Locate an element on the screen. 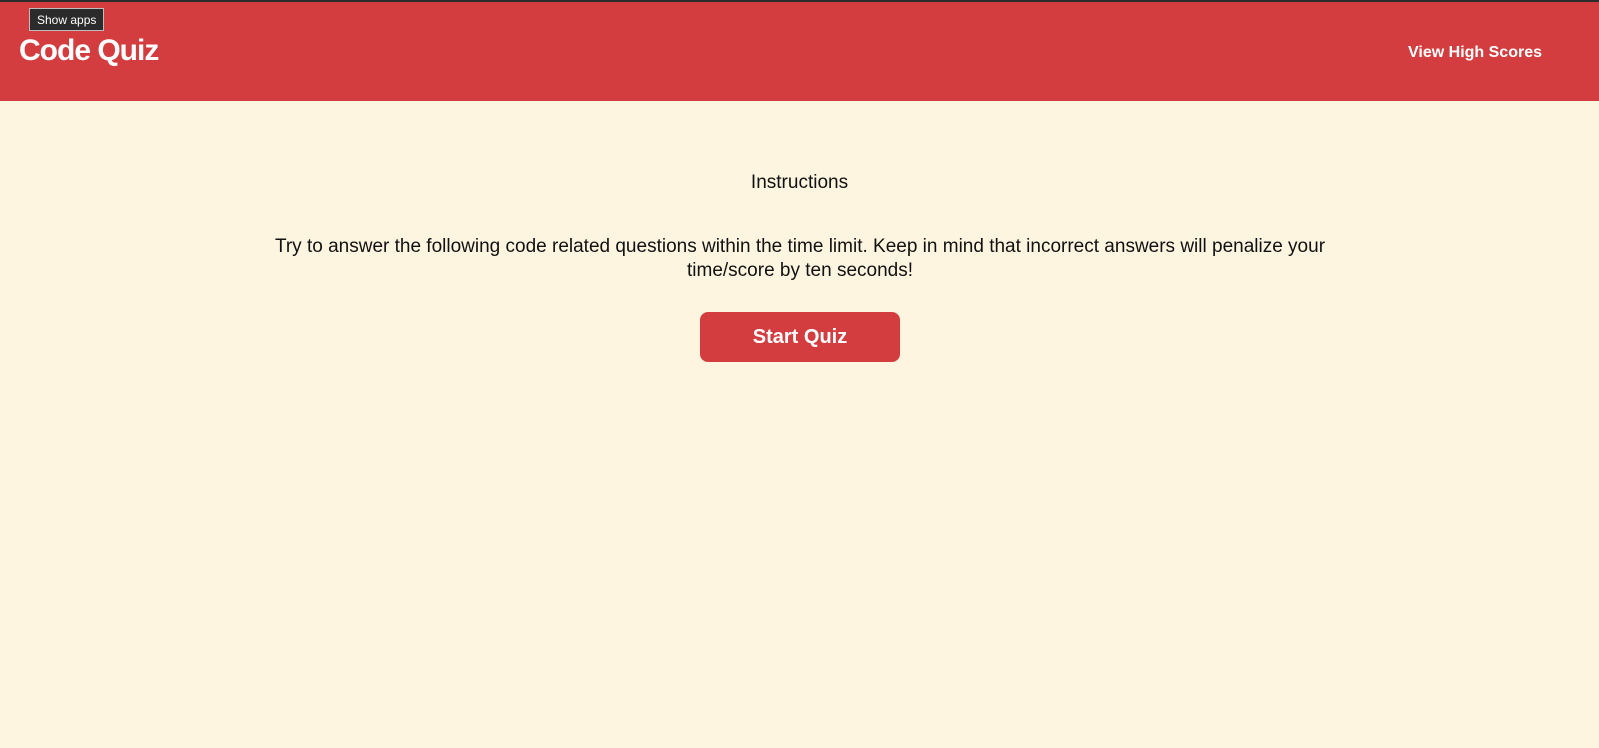 The image size is (1599, 748). site-title: Code Quiz is located at coordinates (89, 50).